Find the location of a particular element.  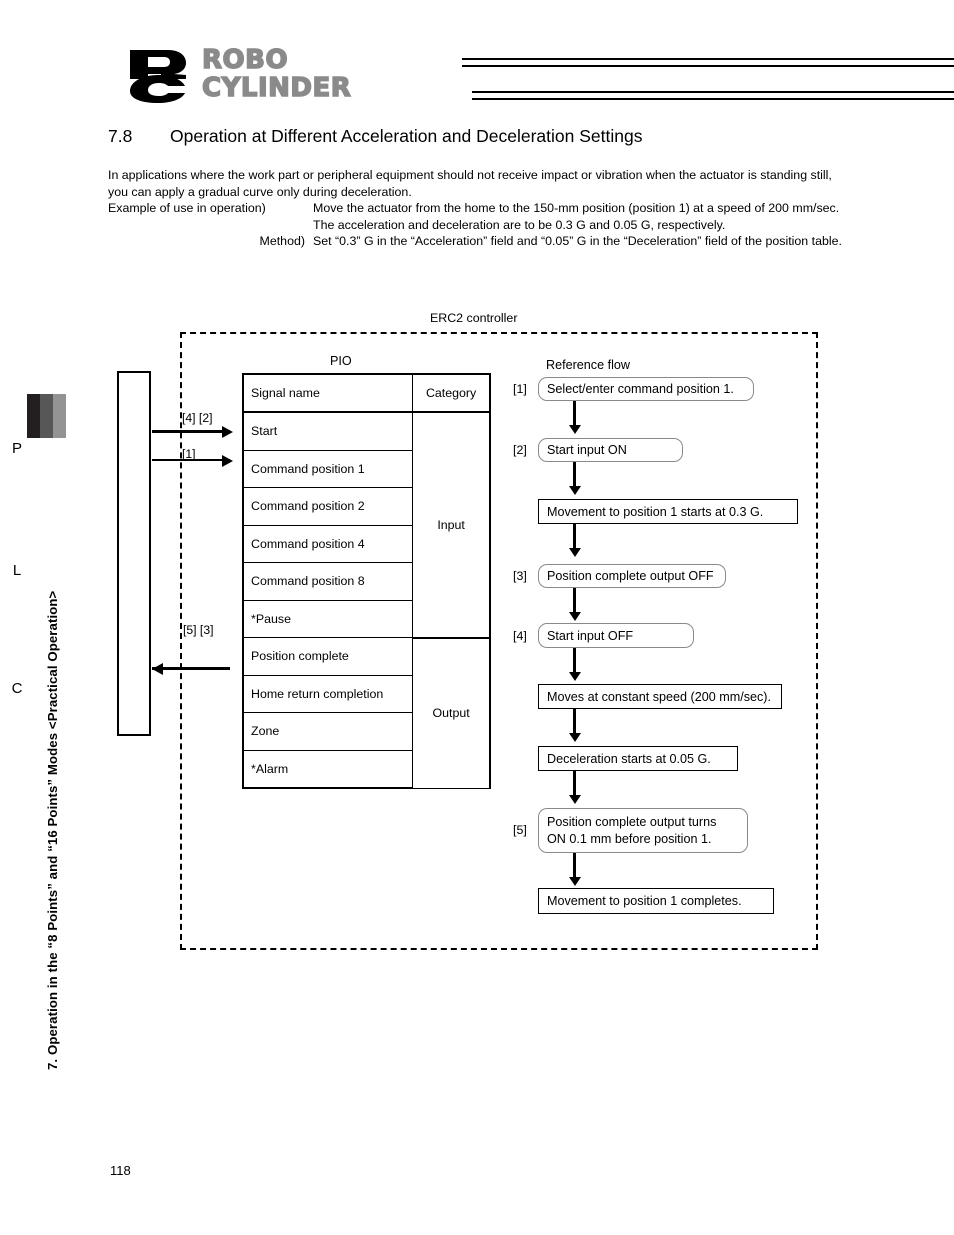

table-row: Position complete Output is located at coordinates (367, 713).